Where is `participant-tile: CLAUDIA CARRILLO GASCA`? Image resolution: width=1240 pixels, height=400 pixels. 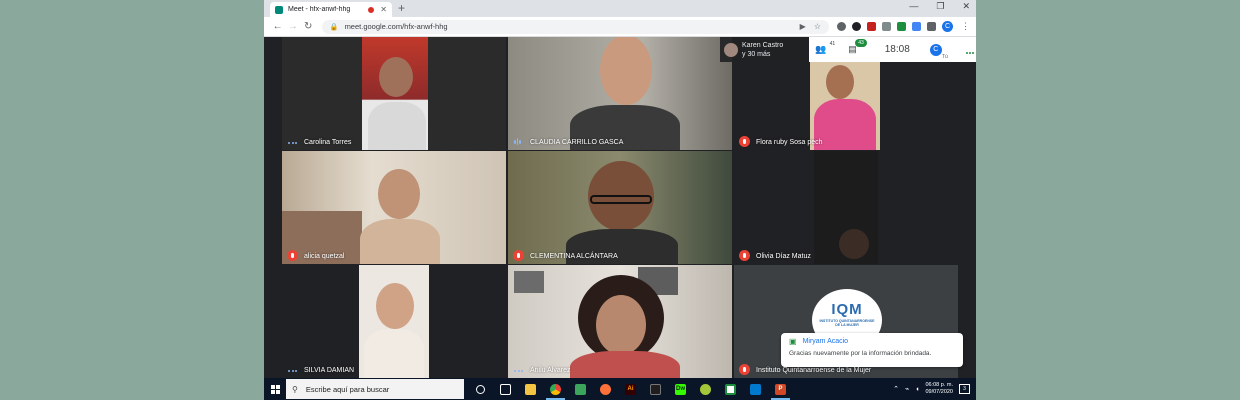 participant-tile: CLAUDIA CARRILLO GASCA is located at coordinates (620, 93).